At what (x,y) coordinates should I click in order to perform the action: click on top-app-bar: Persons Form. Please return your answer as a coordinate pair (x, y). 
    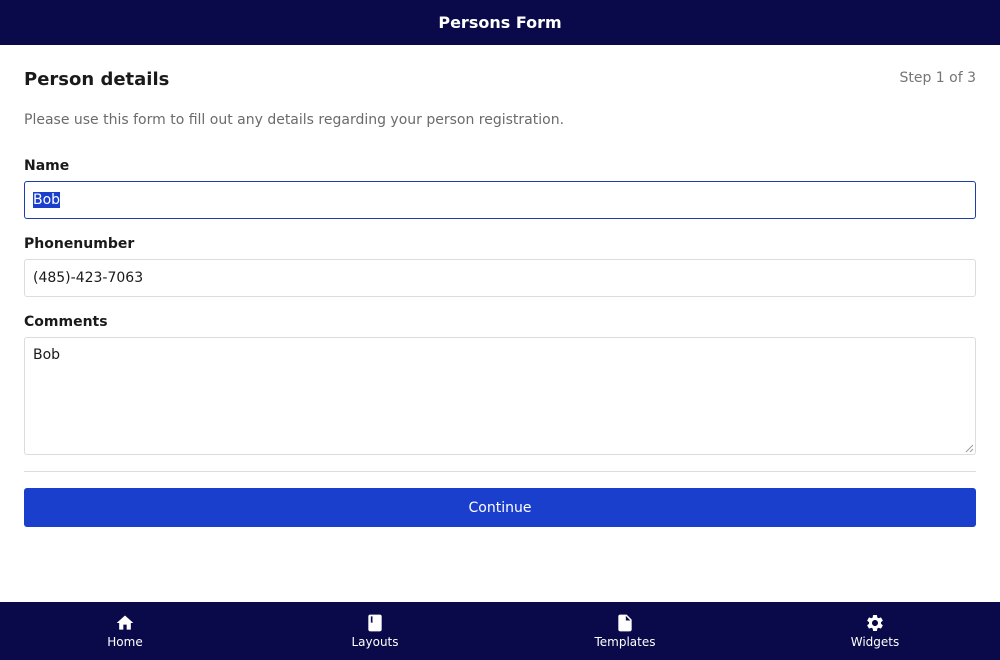
    Looking at the image, I should click on (500, 22).